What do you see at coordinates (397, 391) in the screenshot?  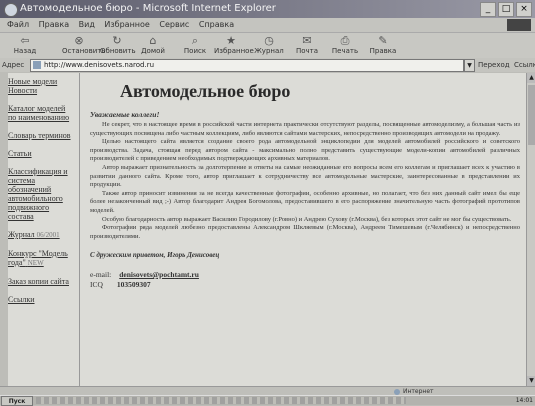 I see `globe-icon` at bounding box center [397, 391].